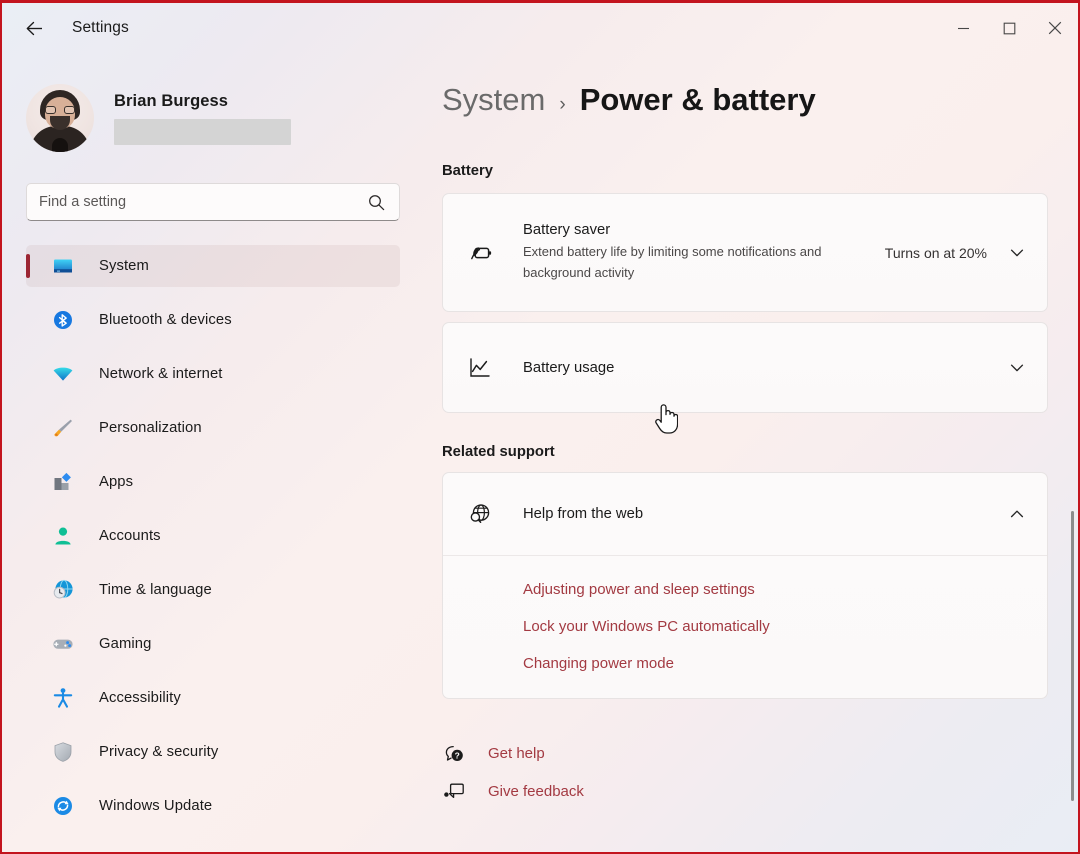 The image size is (1080, 854). I want to click on user-name: Brian Burgess, so click(171, 100).